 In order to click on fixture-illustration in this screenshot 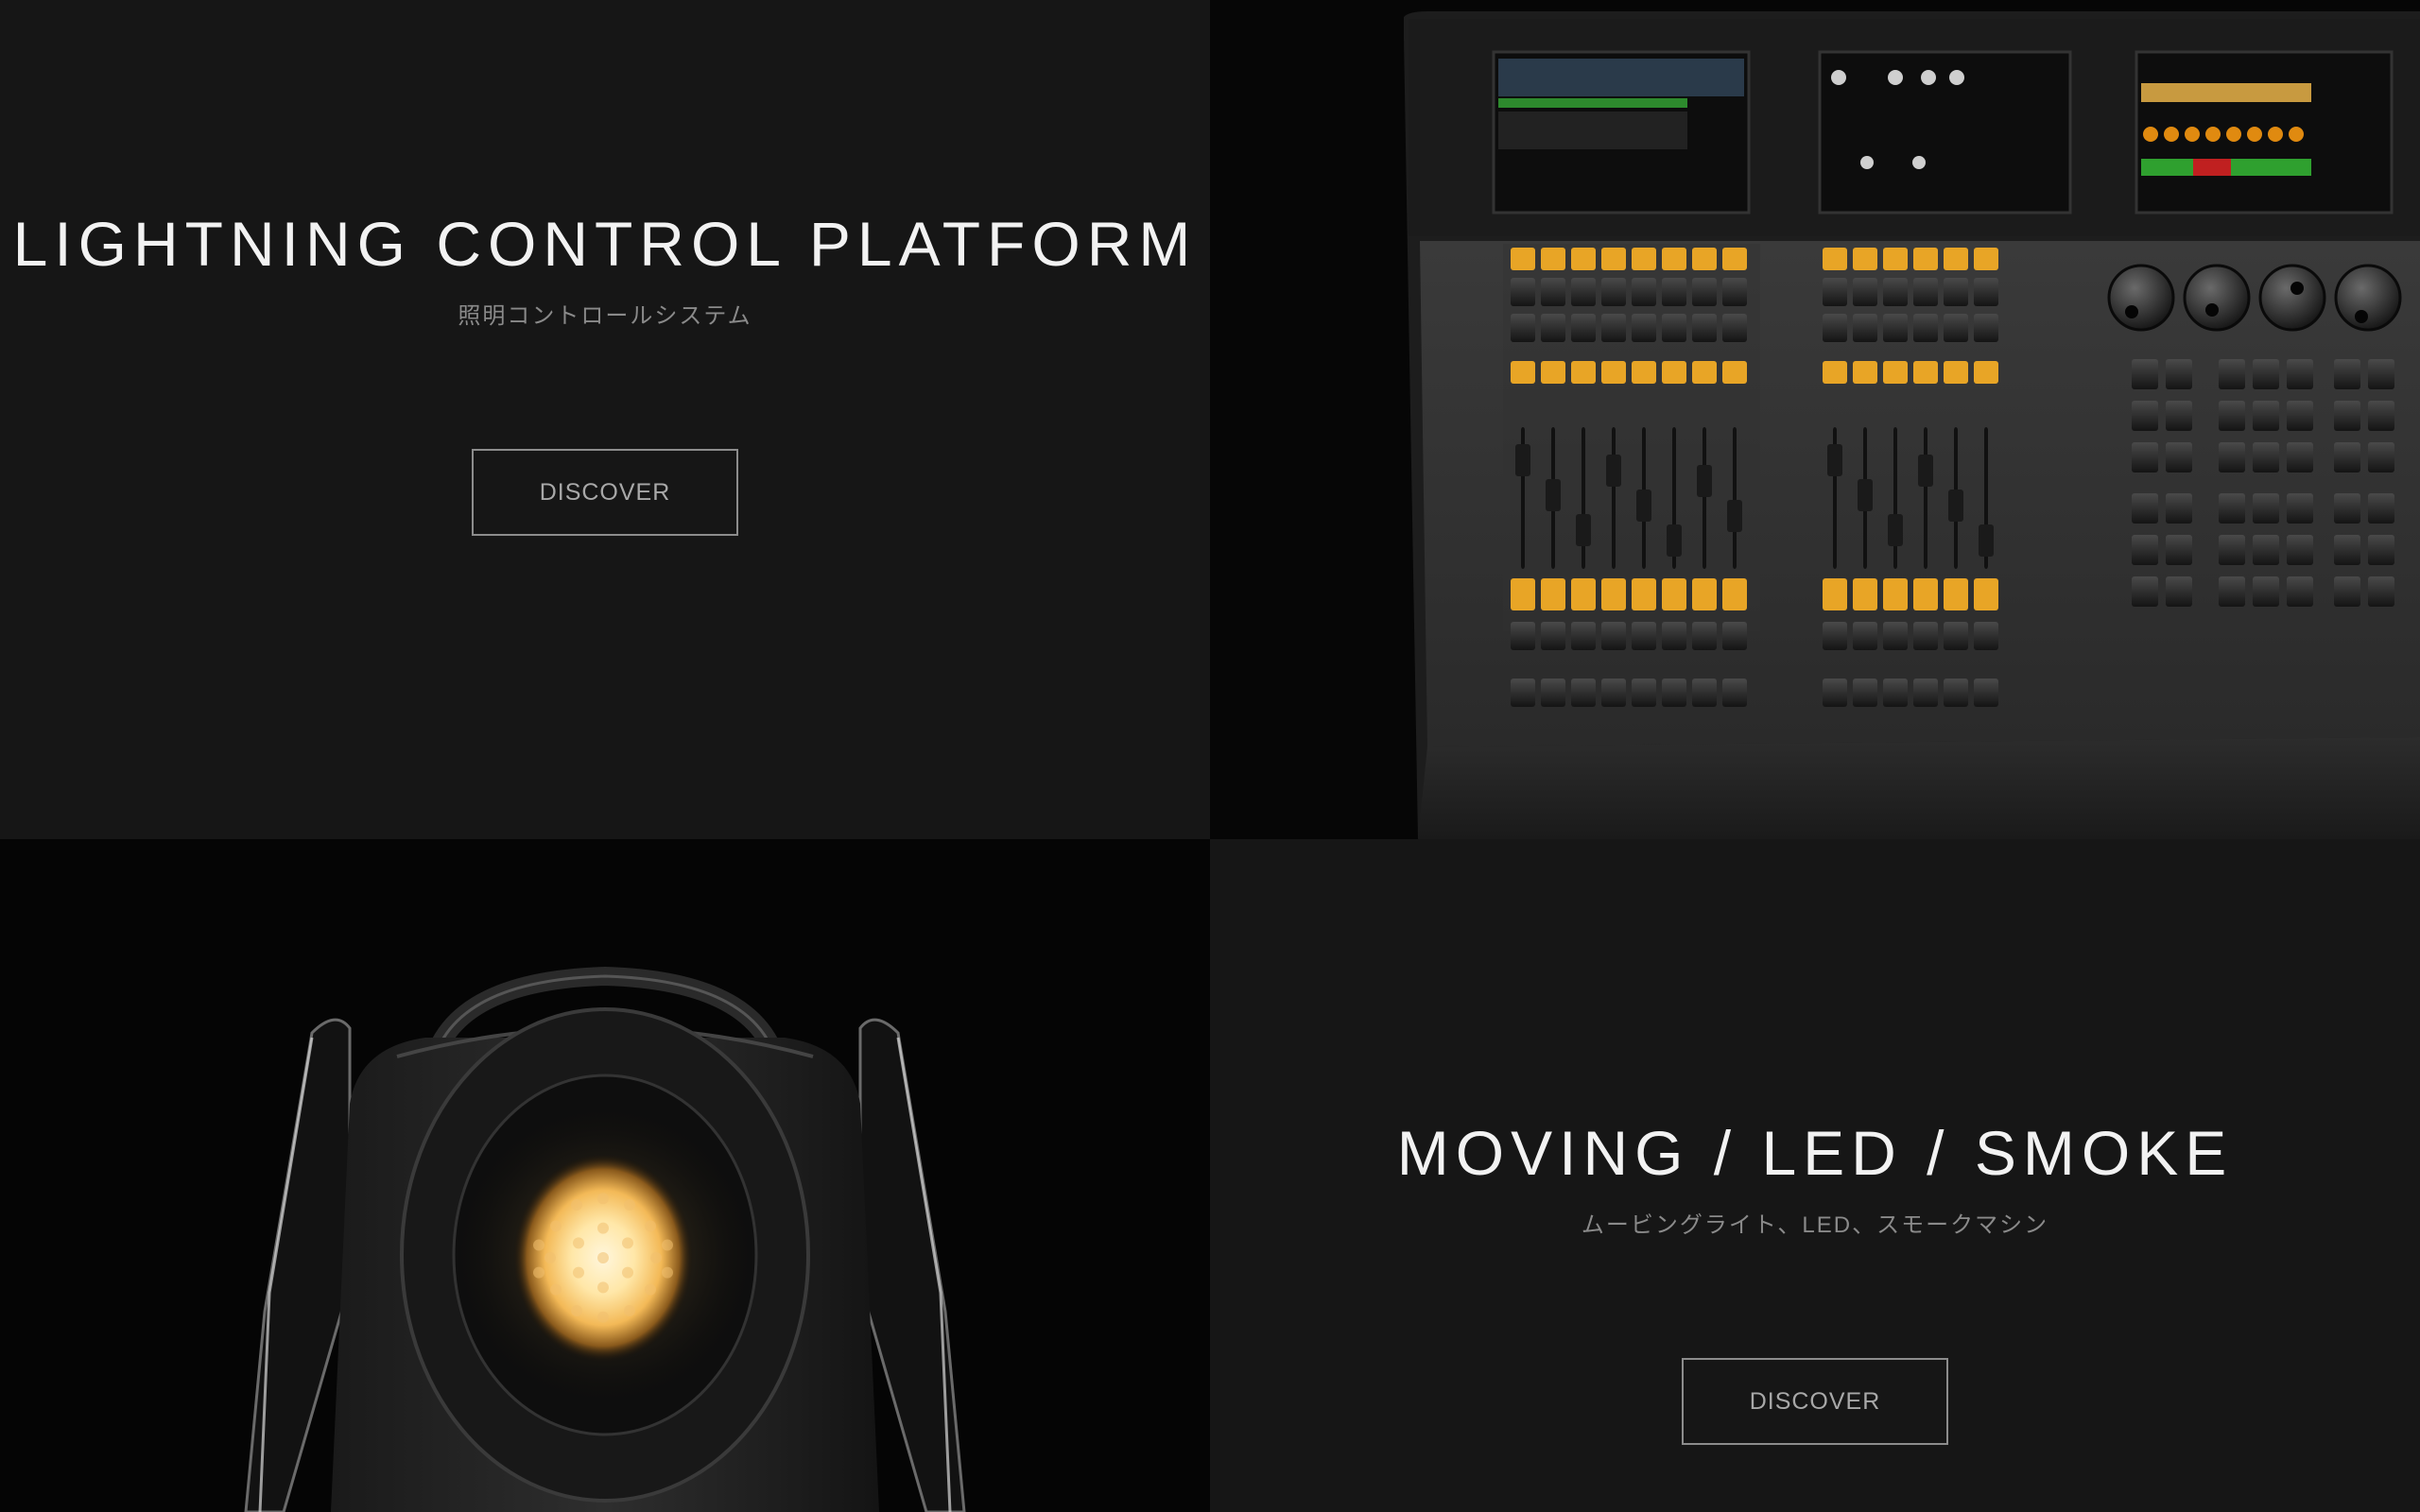, I will do `click(605, 1239)`.